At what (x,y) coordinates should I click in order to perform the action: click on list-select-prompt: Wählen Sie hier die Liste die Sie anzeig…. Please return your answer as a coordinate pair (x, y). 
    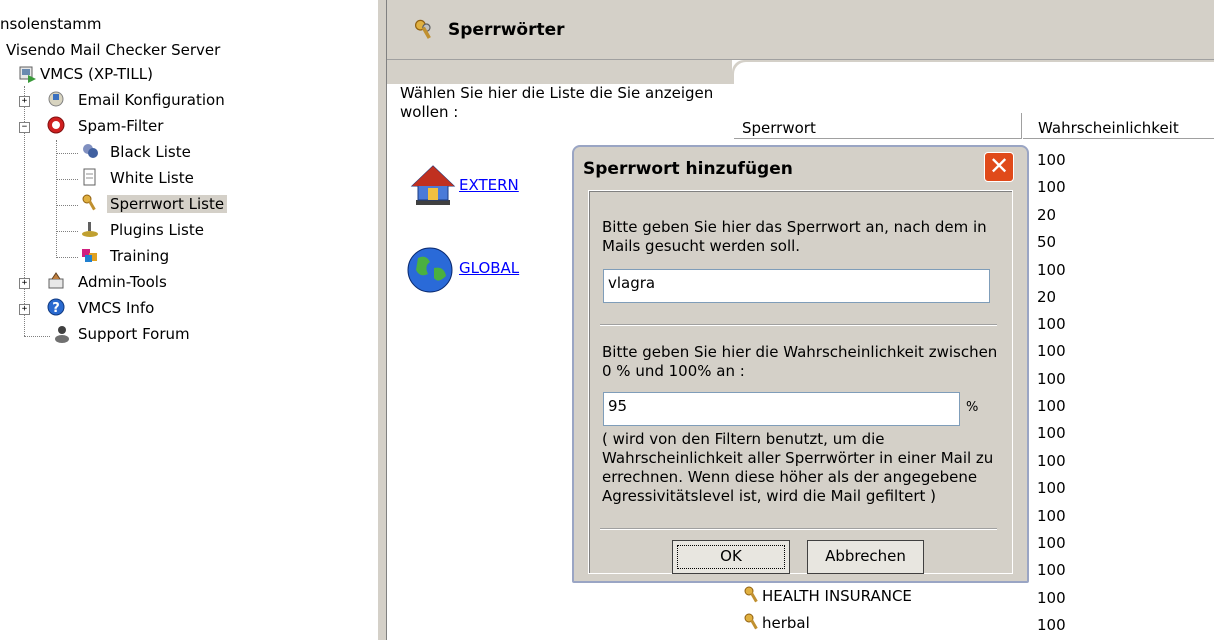
    Looking at the image, I should click on (557, 102).